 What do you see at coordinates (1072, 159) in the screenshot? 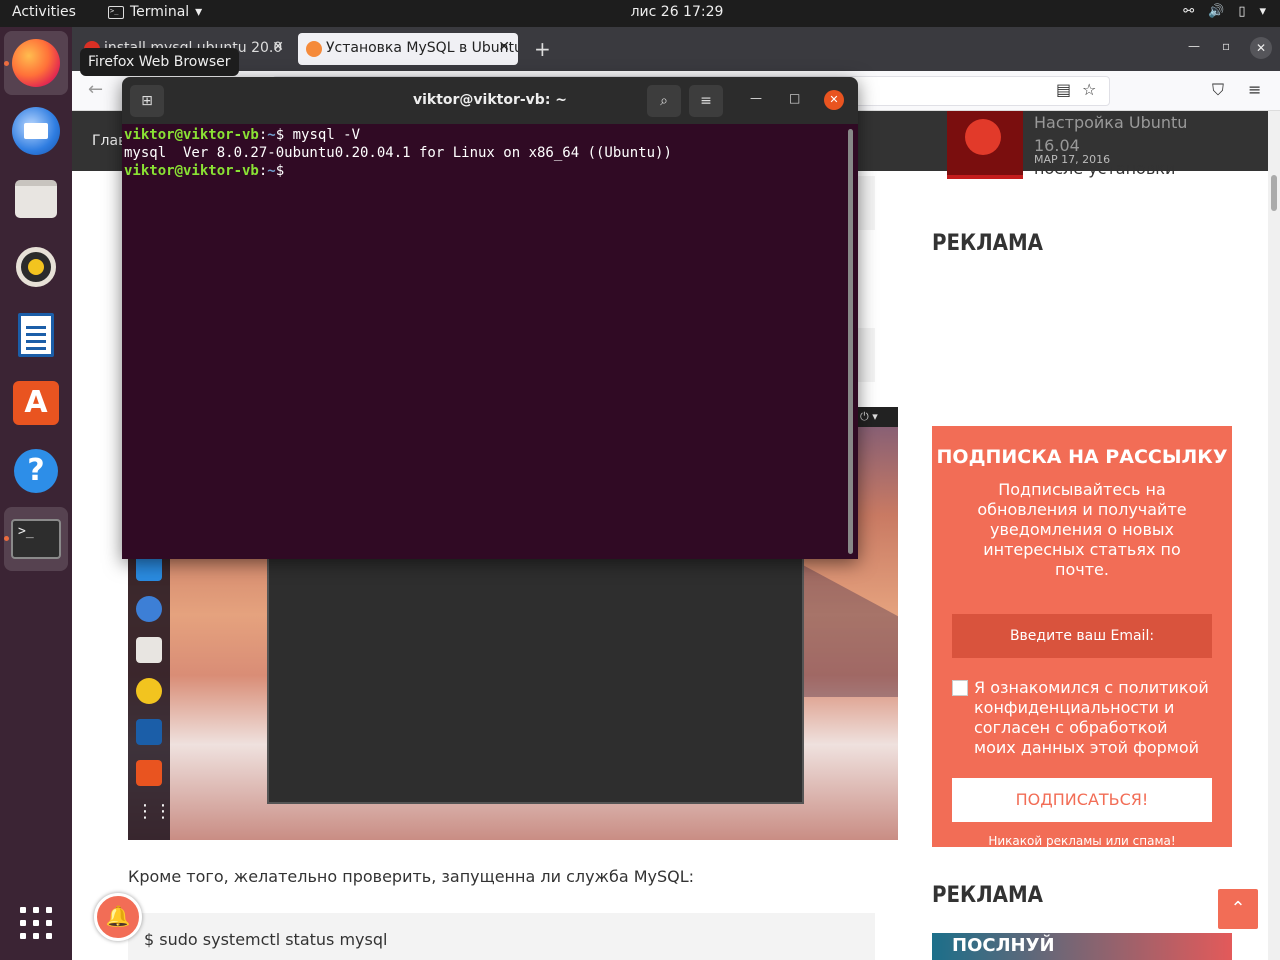
I see `related-post-date: МАР 17, 2016` at bounding box center [1072, 159].